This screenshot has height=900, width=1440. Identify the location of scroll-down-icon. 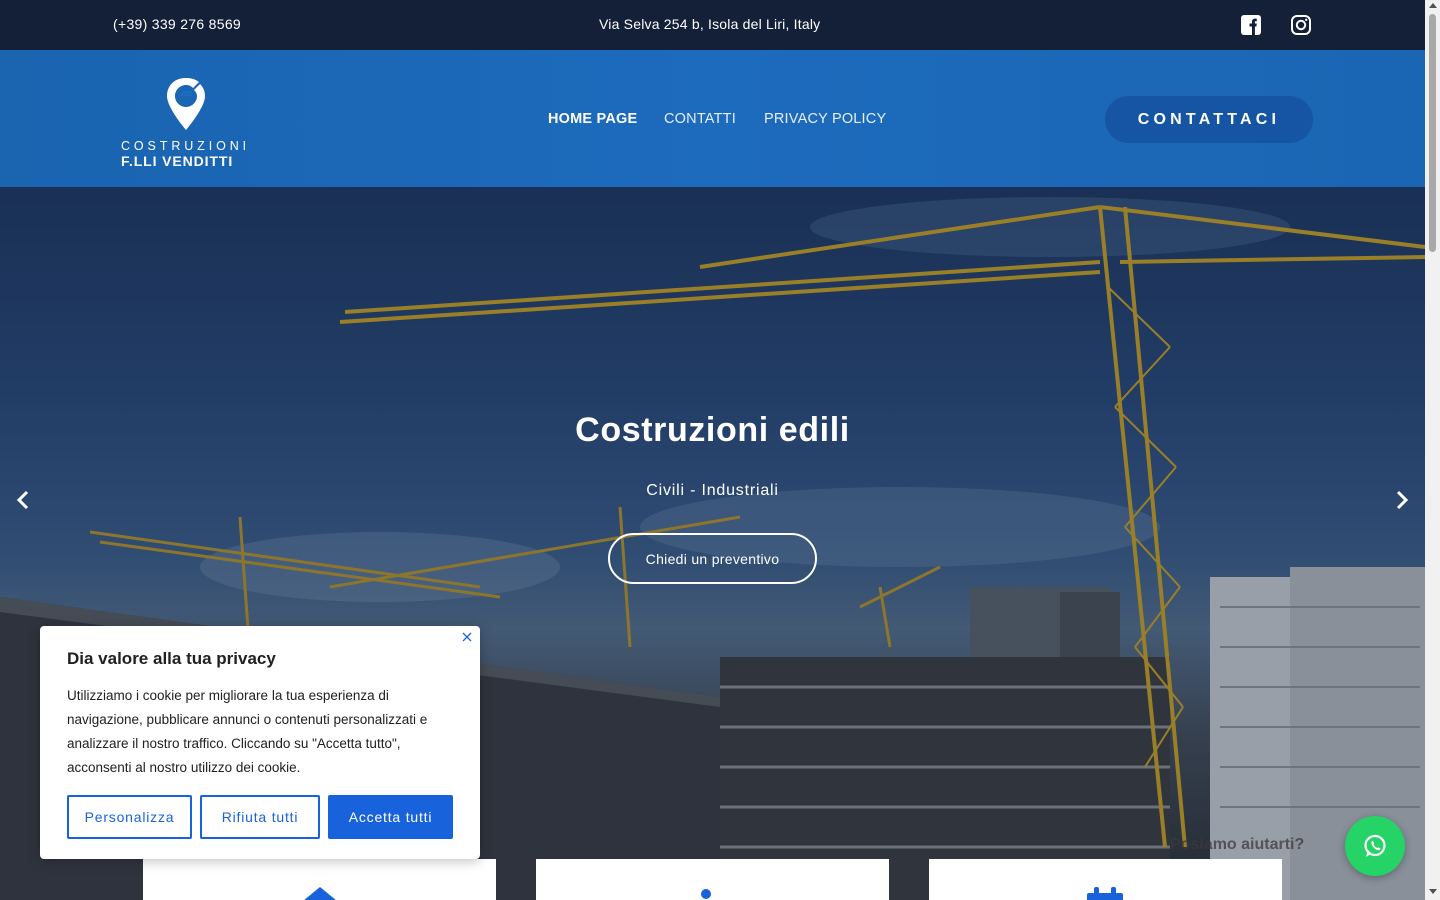
(1433, 891).